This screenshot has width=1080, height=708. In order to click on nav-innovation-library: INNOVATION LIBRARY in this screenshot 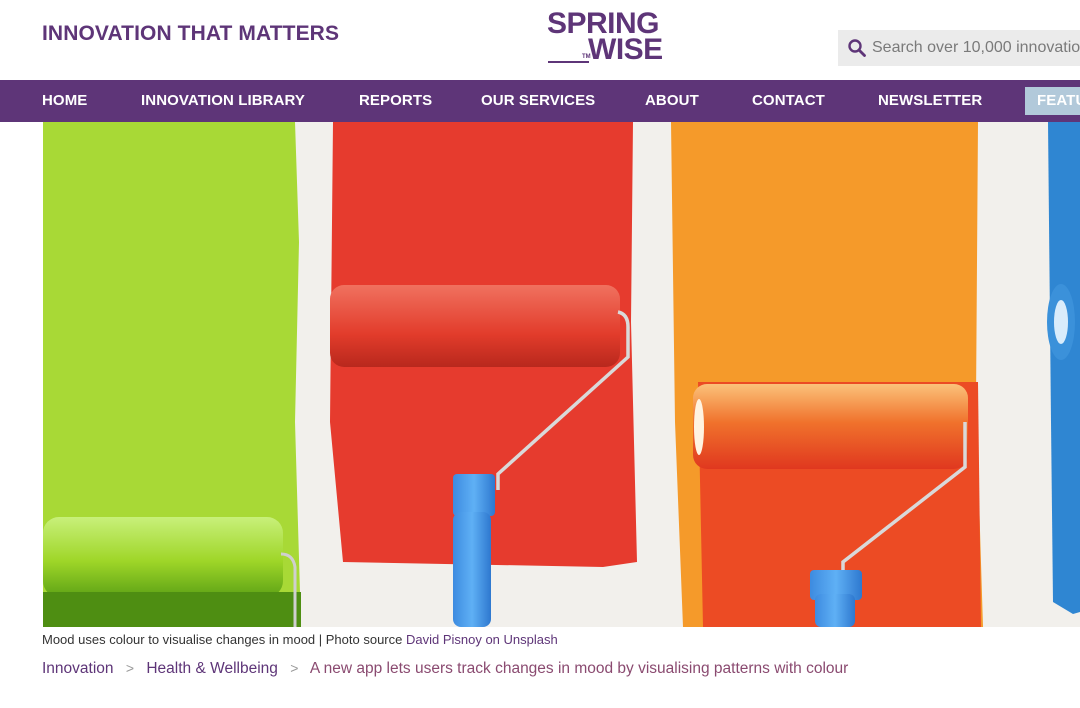, I will do `click(223, 101)`.